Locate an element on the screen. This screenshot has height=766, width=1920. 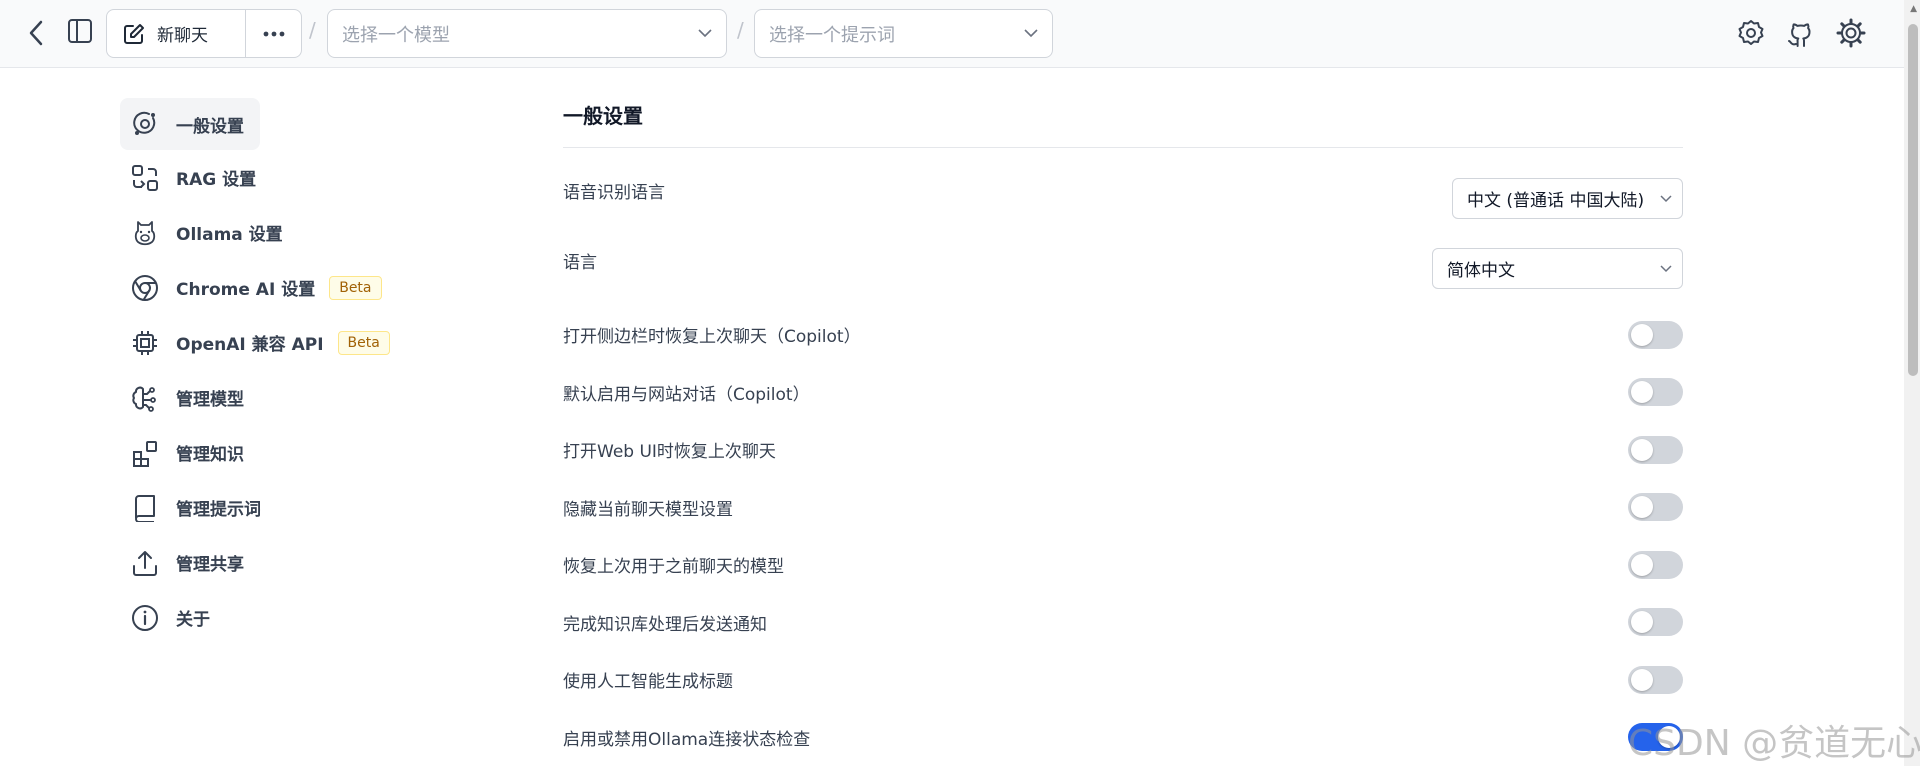
speech-language-value: 中文 (普通话 中国大陆) is located at coordinates (1556, 201).